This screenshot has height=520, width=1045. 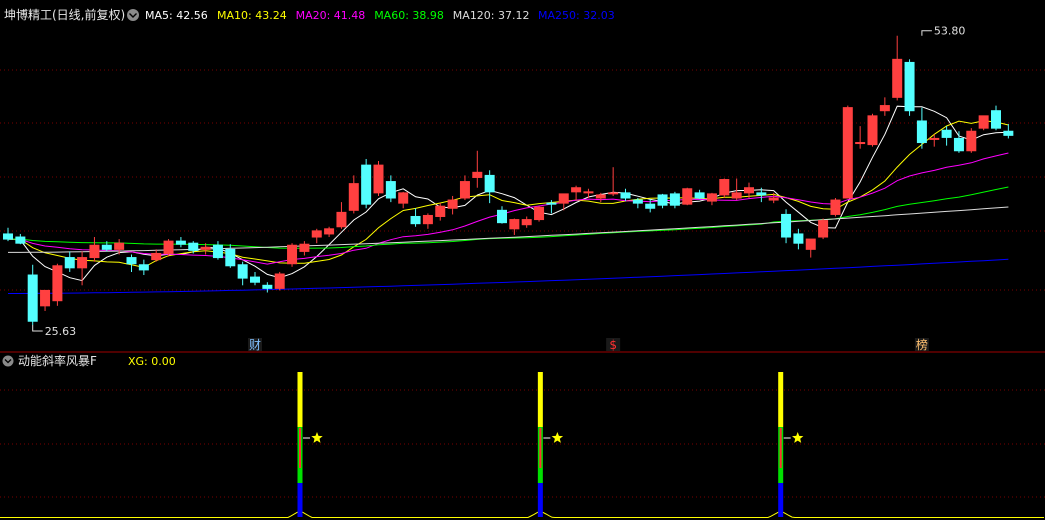 What do you see at coordinates (950, 31) in the screenshot?
I see `annotation-label: 53.80` at bounding box center [950, 31].